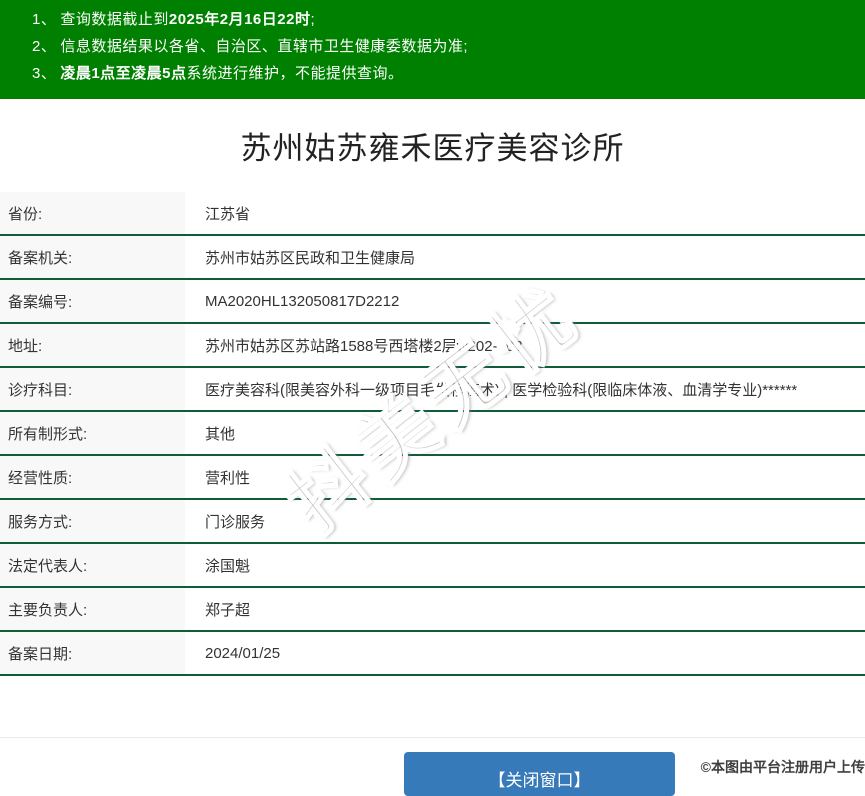 This screenshot has height=796, width=865. What do you see at coordinates (220, 434) in the screenshot?
I see `row-value: 其他` at bounding box center [220, 434].